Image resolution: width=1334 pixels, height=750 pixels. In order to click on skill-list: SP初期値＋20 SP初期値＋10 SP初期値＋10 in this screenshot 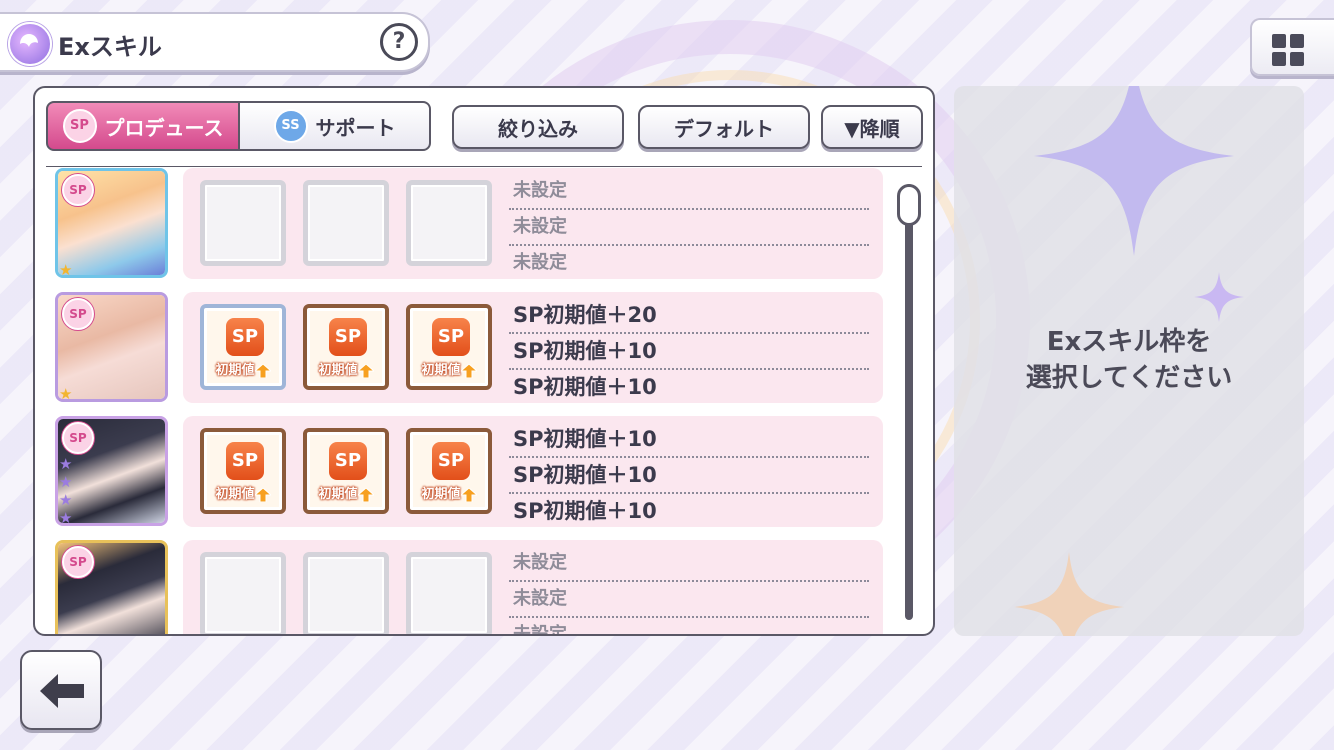, I will do `click(689, 351)`.